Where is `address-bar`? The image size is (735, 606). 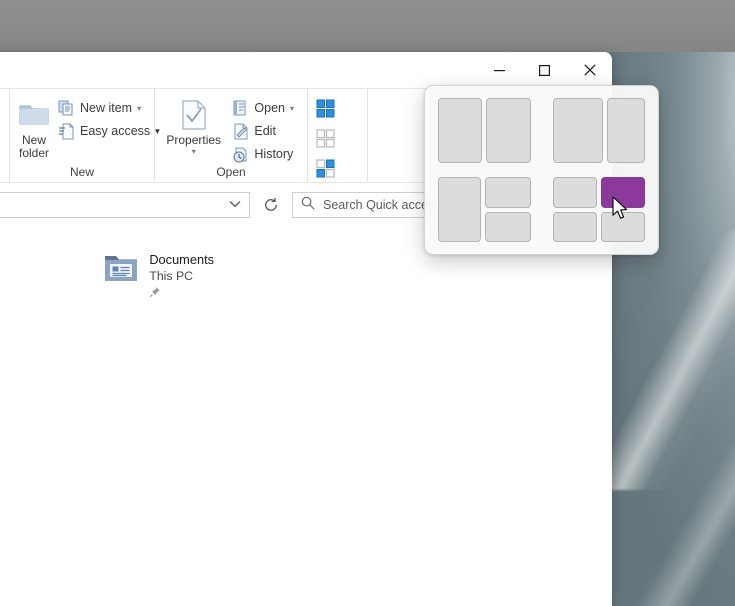 address-bar is located at coordinates (125, 204).